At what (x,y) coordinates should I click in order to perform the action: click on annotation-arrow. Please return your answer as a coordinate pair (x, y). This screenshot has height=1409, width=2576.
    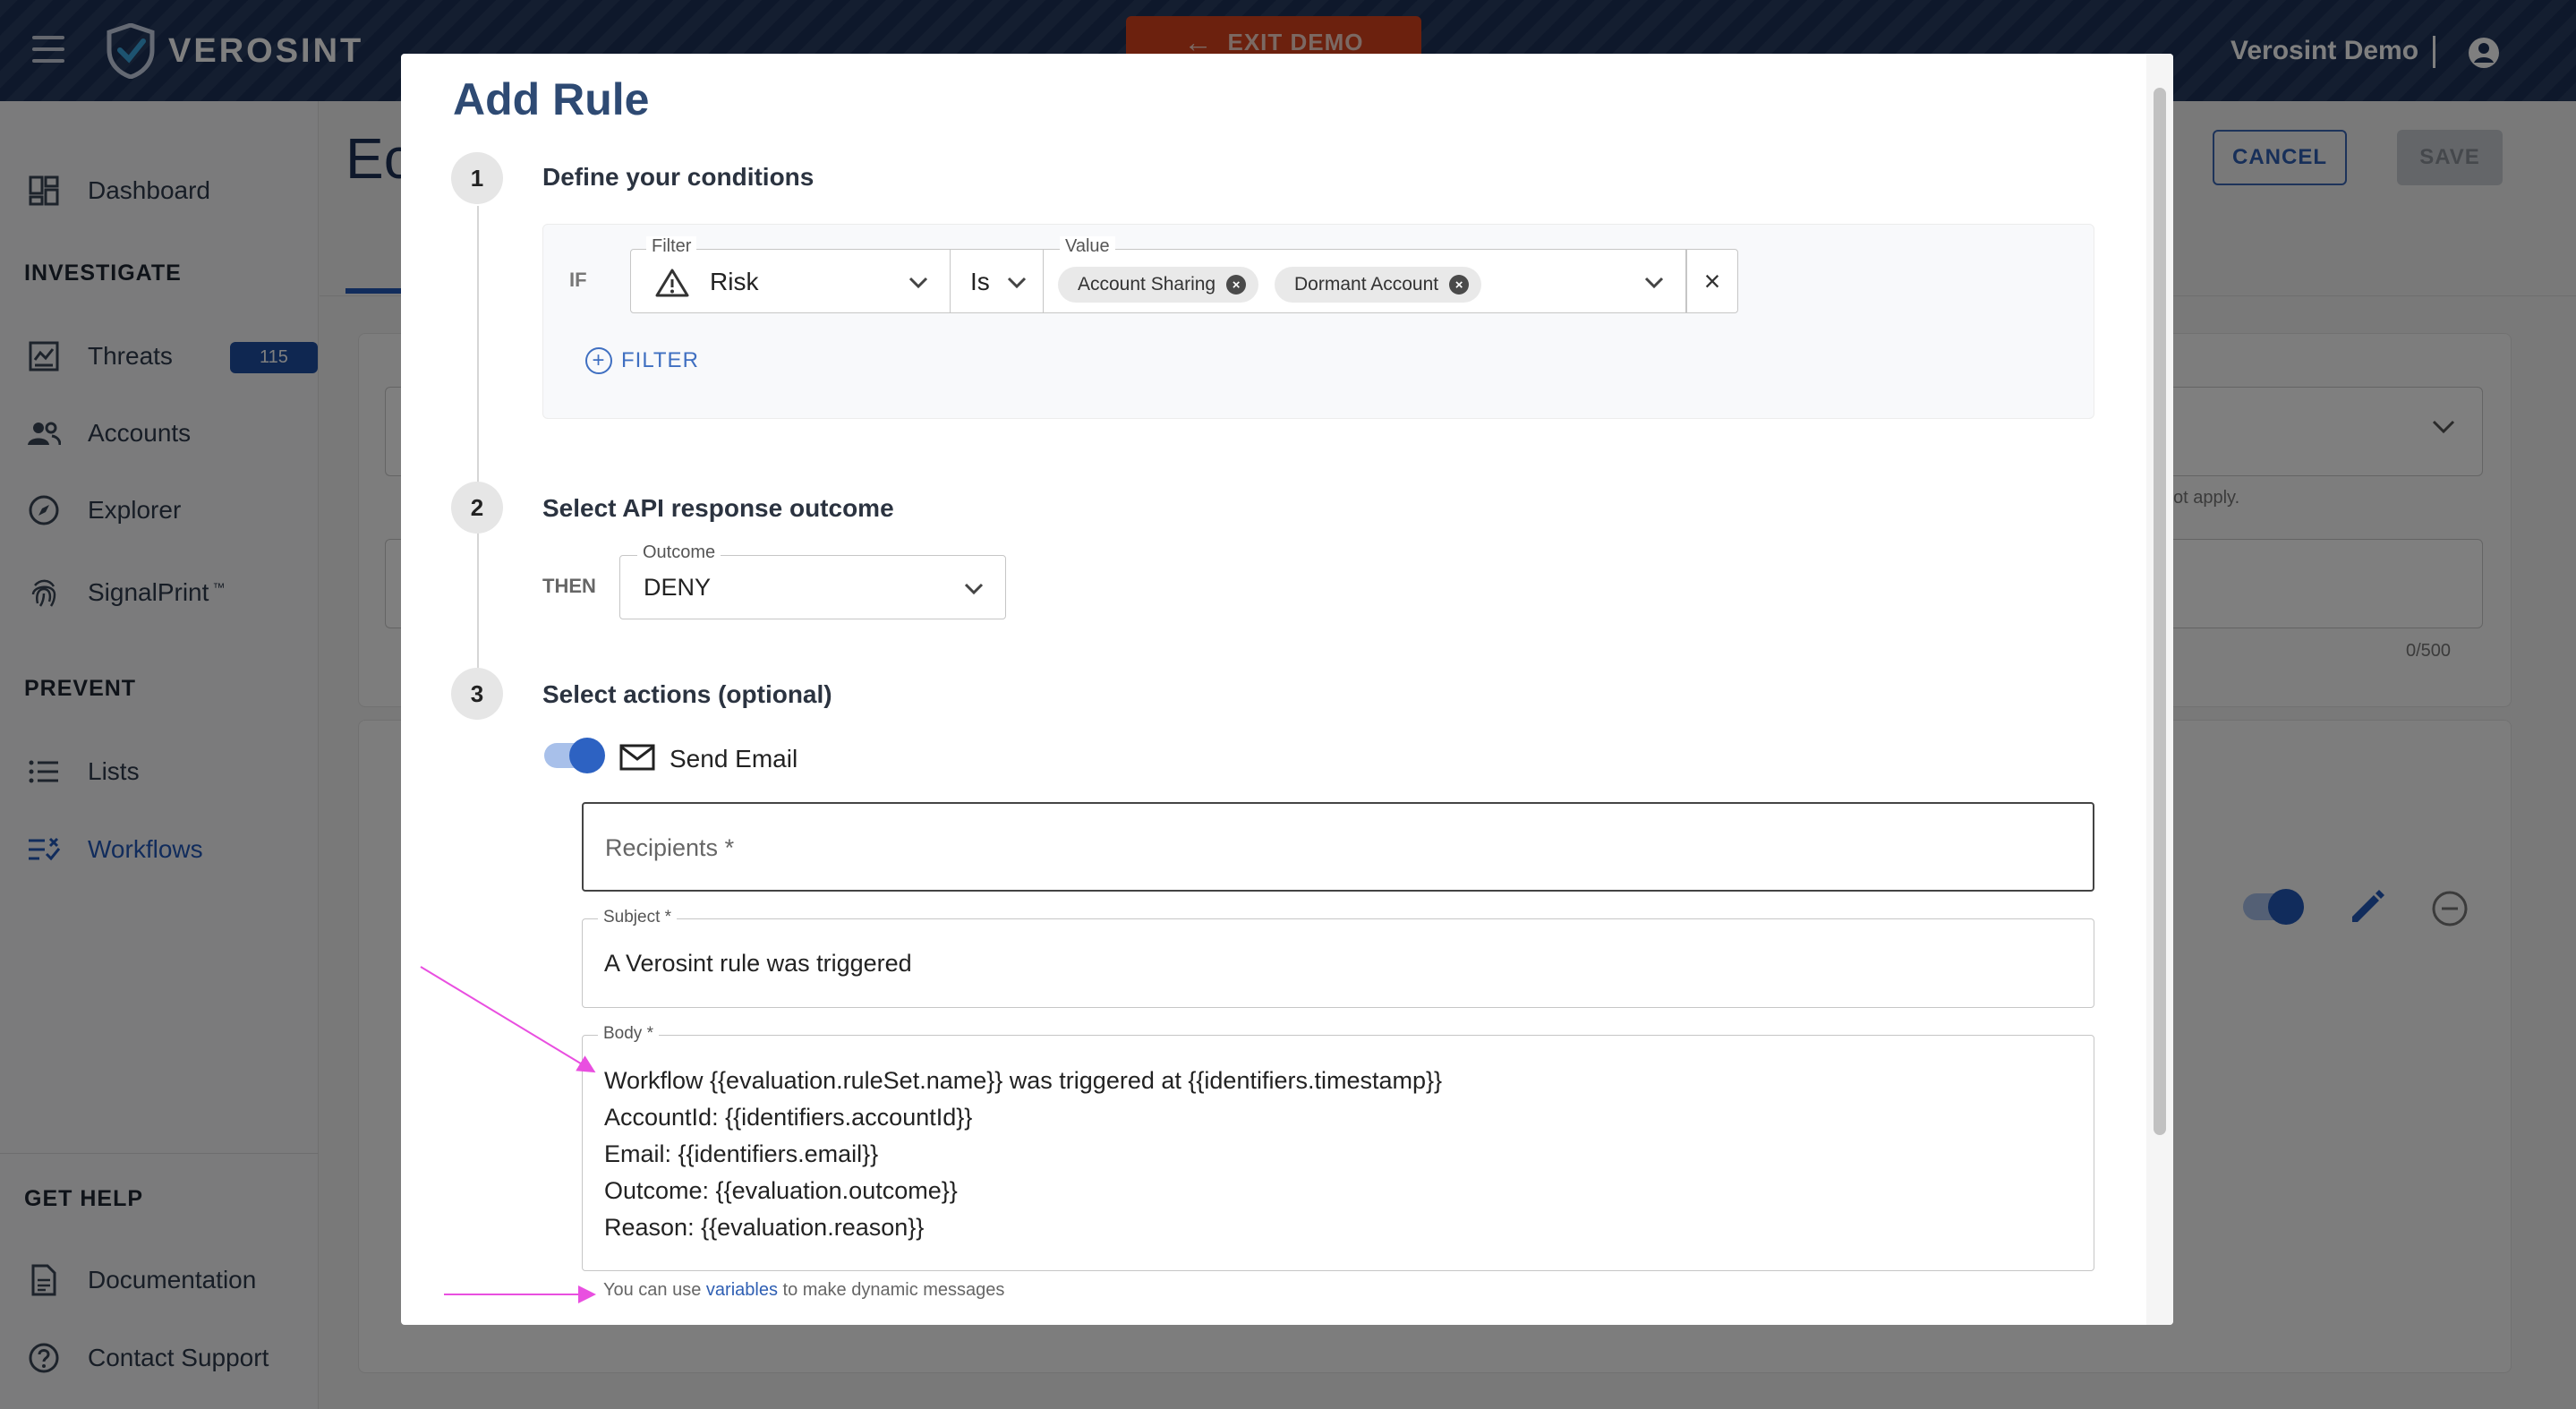
    Looking at the image, I should click on (508, 1019).